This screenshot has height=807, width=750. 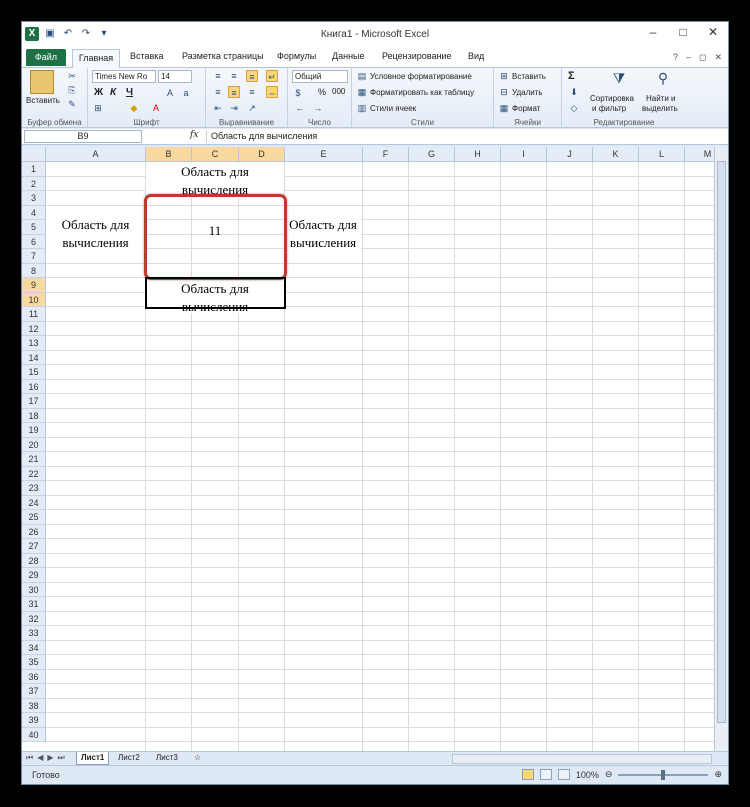 I want to click on decrease-indent-icon: ⇤, so click(x=218, y=108).